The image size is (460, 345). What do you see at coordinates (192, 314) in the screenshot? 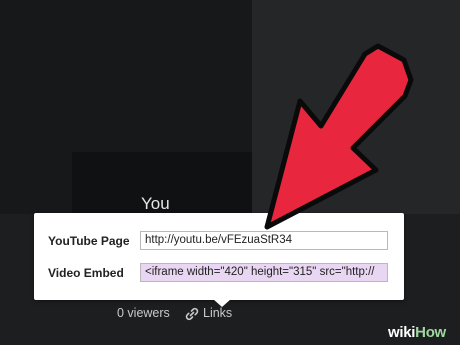
I see `link-icon` at bounding box center [192, 314].